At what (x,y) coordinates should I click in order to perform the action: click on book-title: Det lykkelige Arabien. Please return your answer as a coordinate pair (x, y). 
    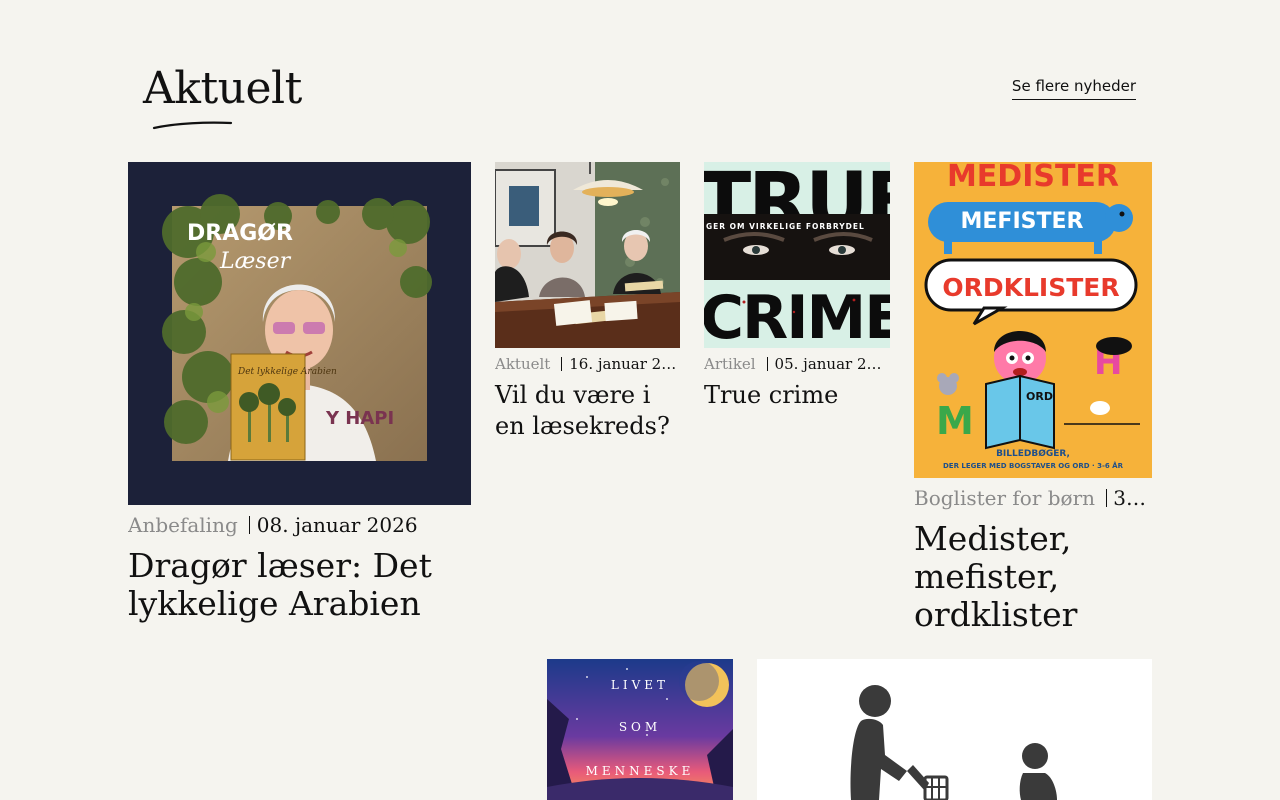
    Looking at the image, I should click on (287, 372).